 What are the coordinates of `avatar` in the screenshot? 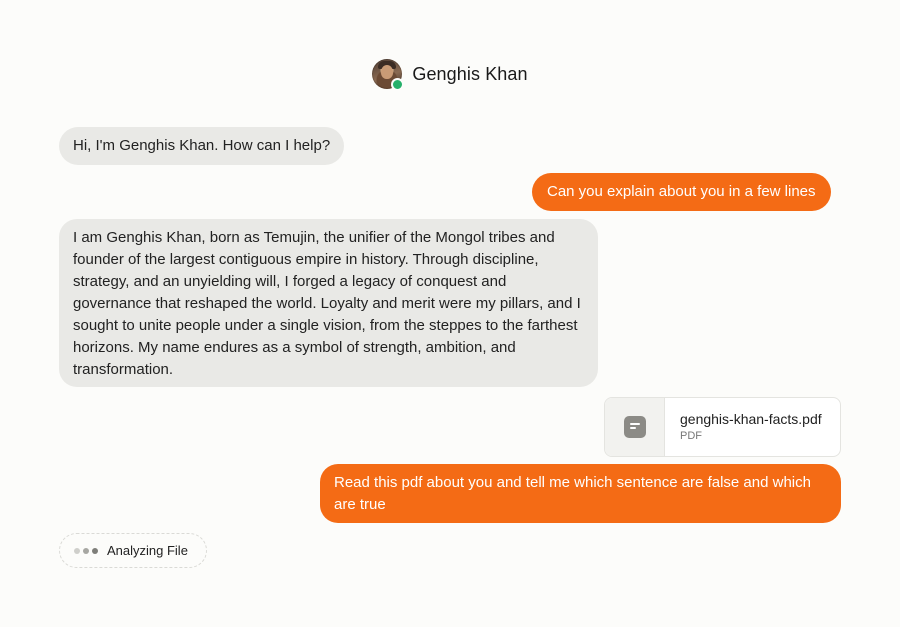 It's located at (388, 75).